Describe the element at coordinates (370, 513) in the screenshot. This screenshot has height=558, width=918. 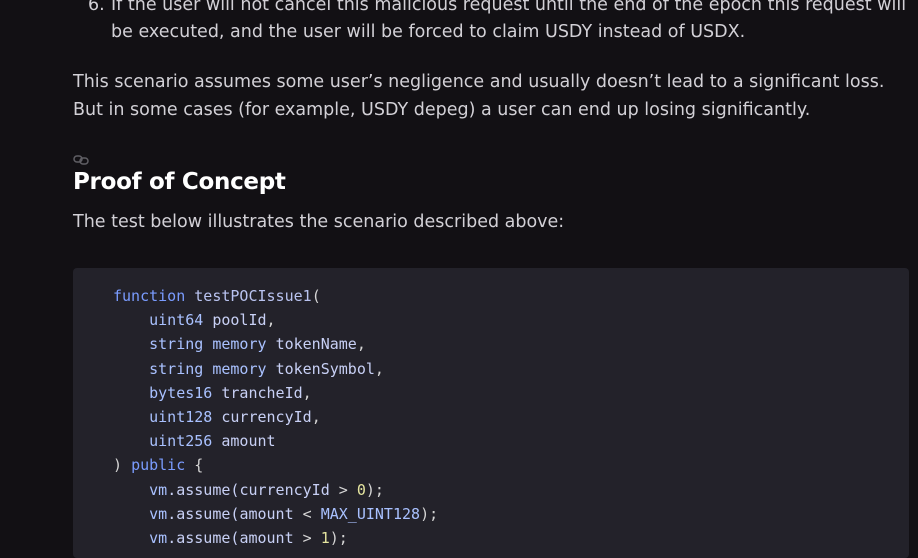
I see `code-constant: MAX_UINT128` at that location.